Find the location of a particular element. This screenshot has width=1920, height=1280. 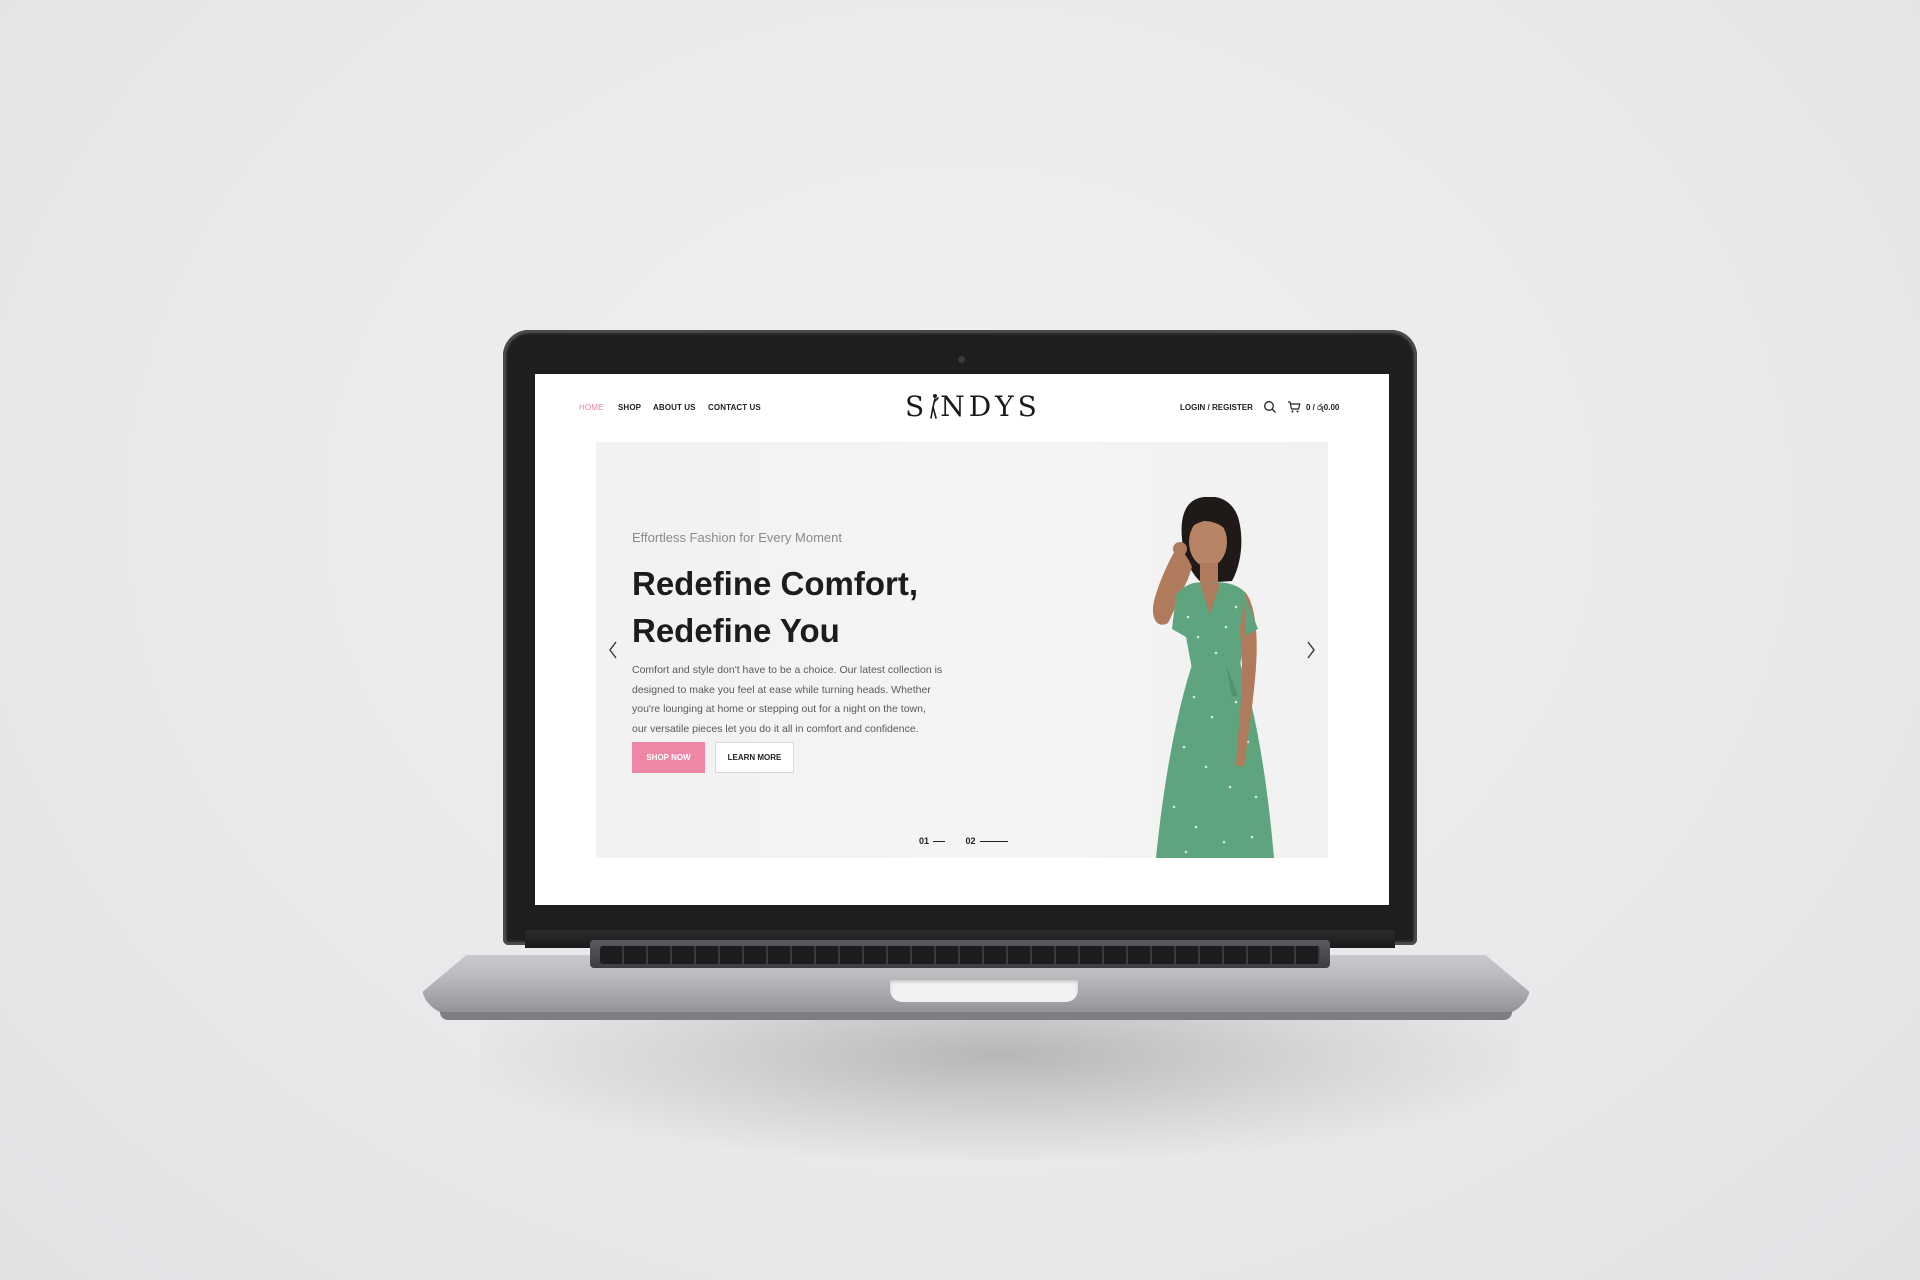

slide-indicator-2-line is located at coordinates (993, 842).